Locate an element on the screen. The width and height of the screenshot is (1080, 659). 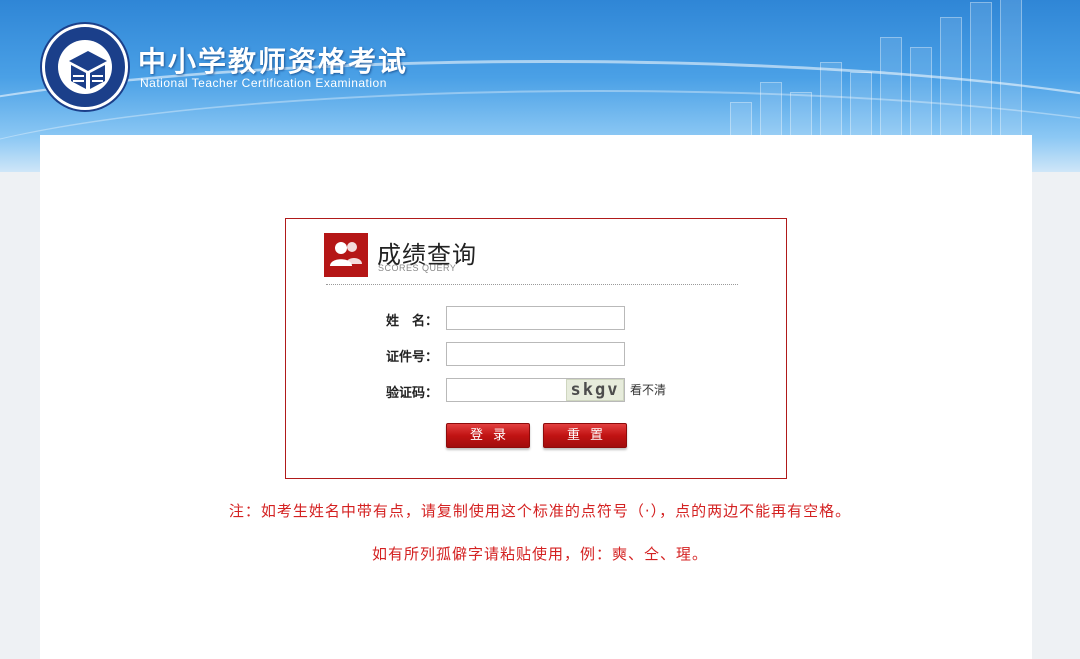
site-title: 中小学教师资格考试 is located at coordinates (273, 61).